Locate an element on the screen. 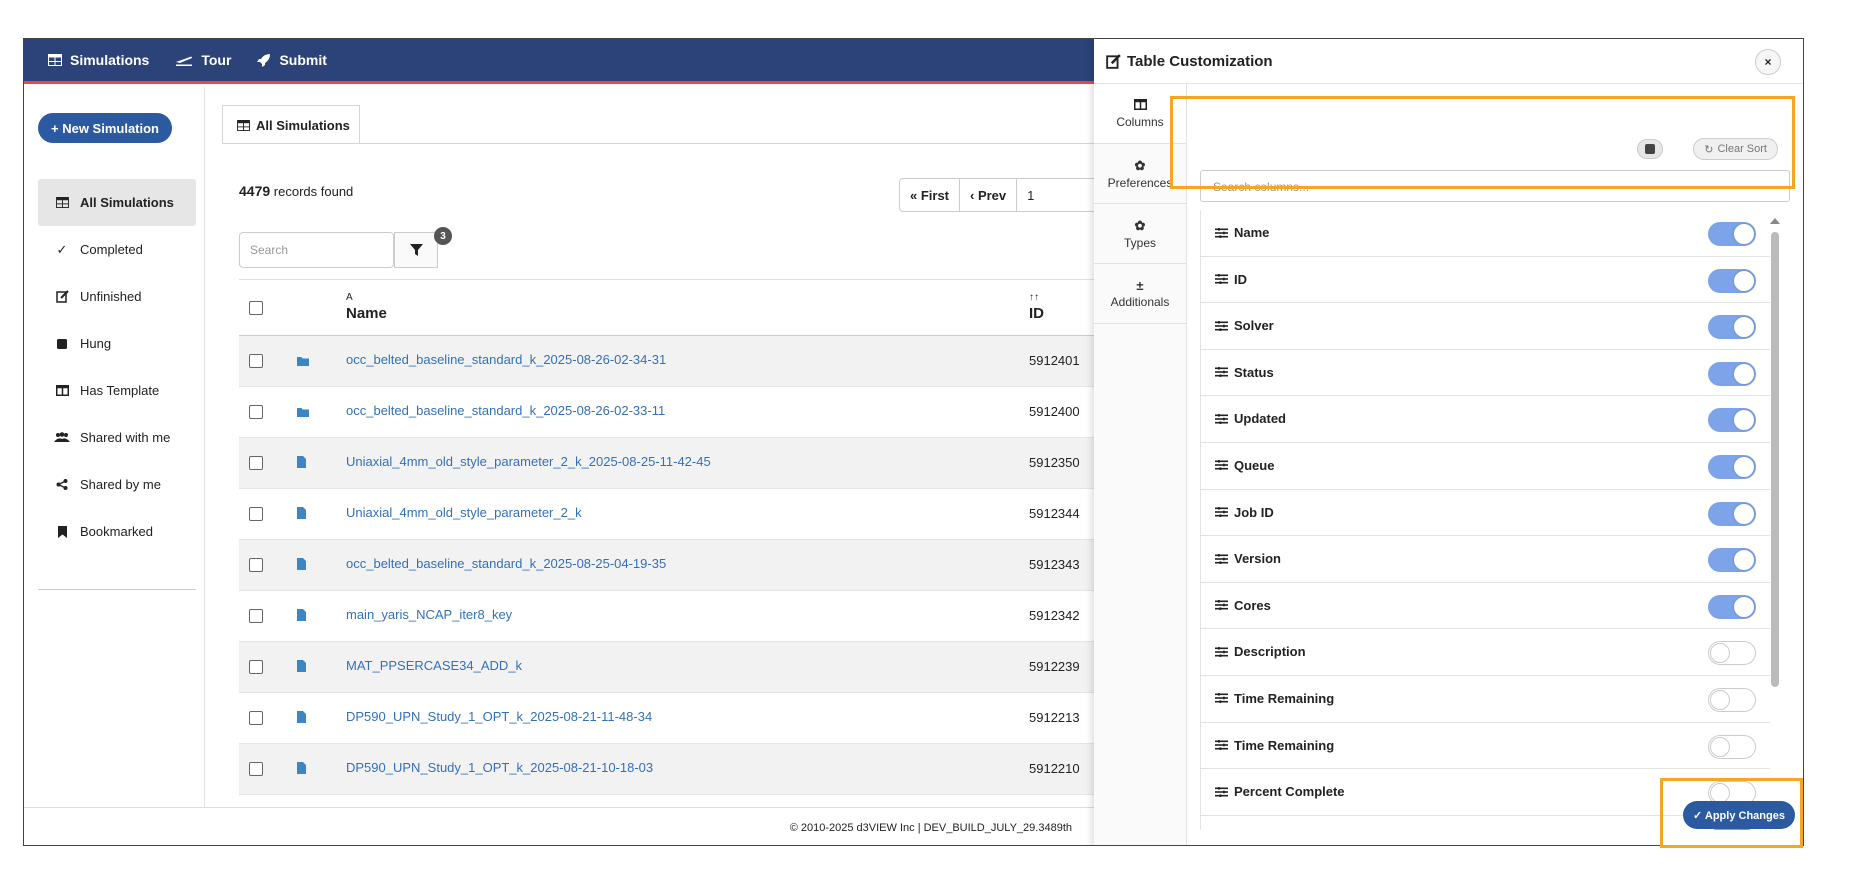 The image size is (1874, 879). column-row: Job ID is located at coordinates (1485, 513).